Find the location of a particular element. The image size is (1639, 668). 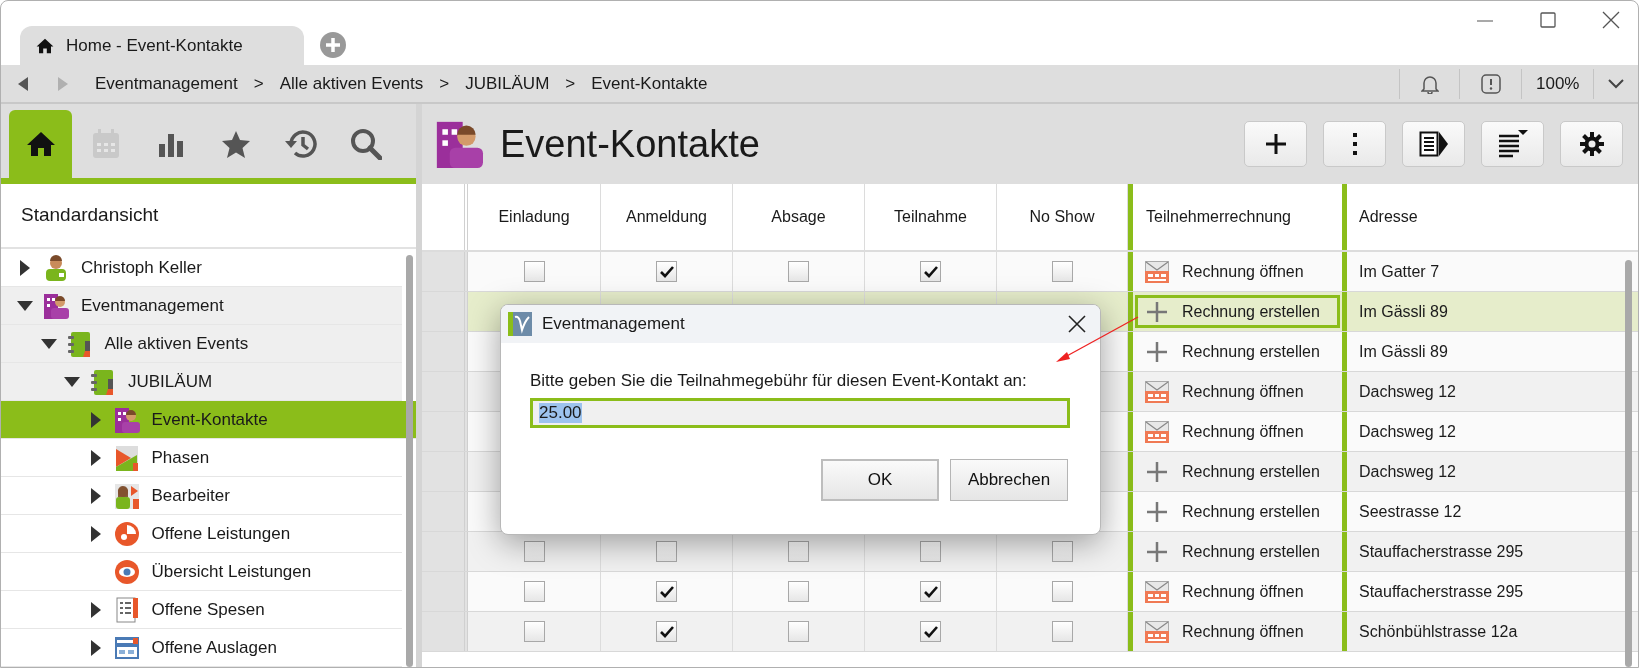

page-title: Event-Kontakte is located at coordinates (630, 144).